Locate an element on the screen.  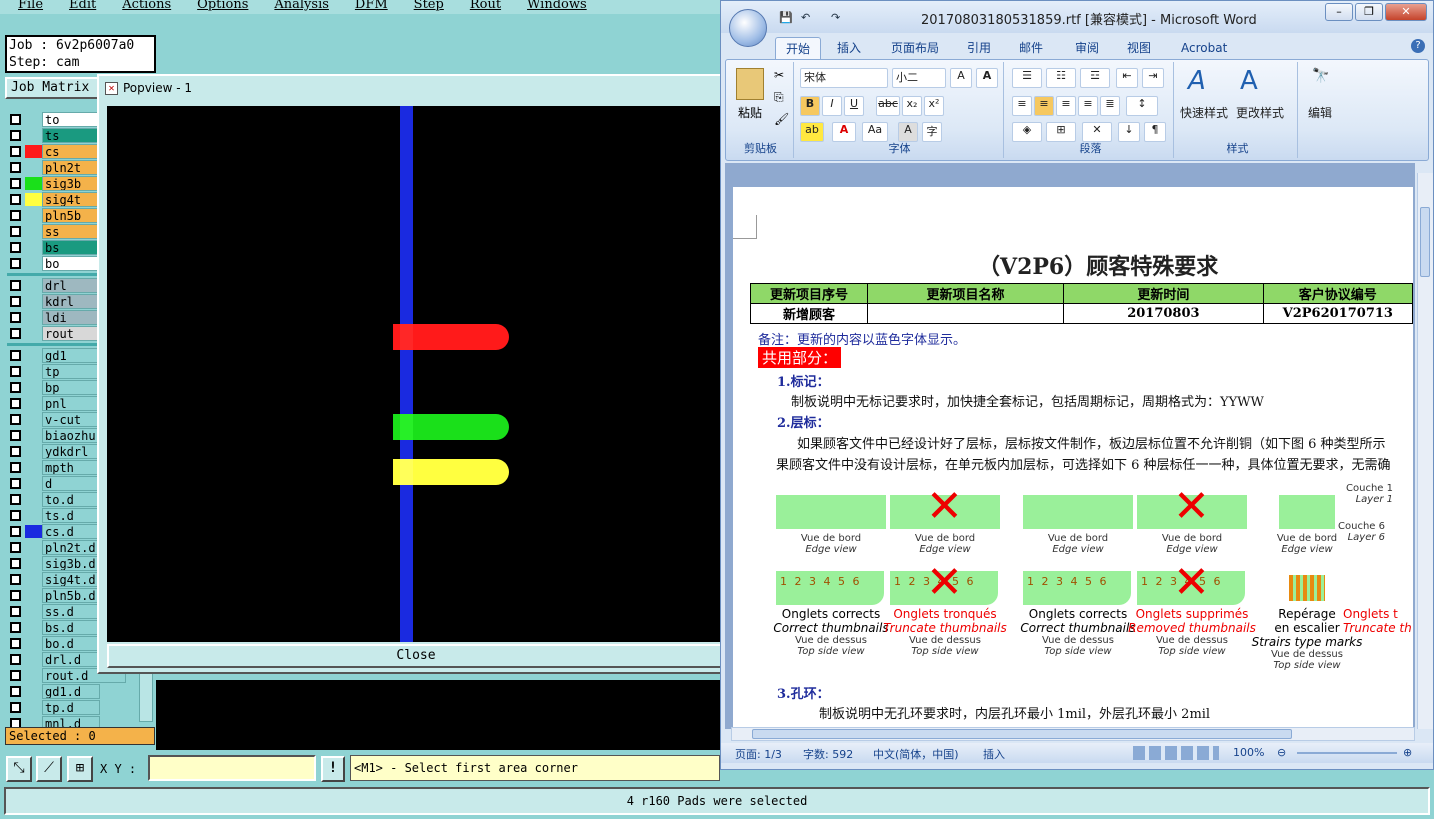
line-spacing-icon: ↕ is located at coordinates (1142, 106).